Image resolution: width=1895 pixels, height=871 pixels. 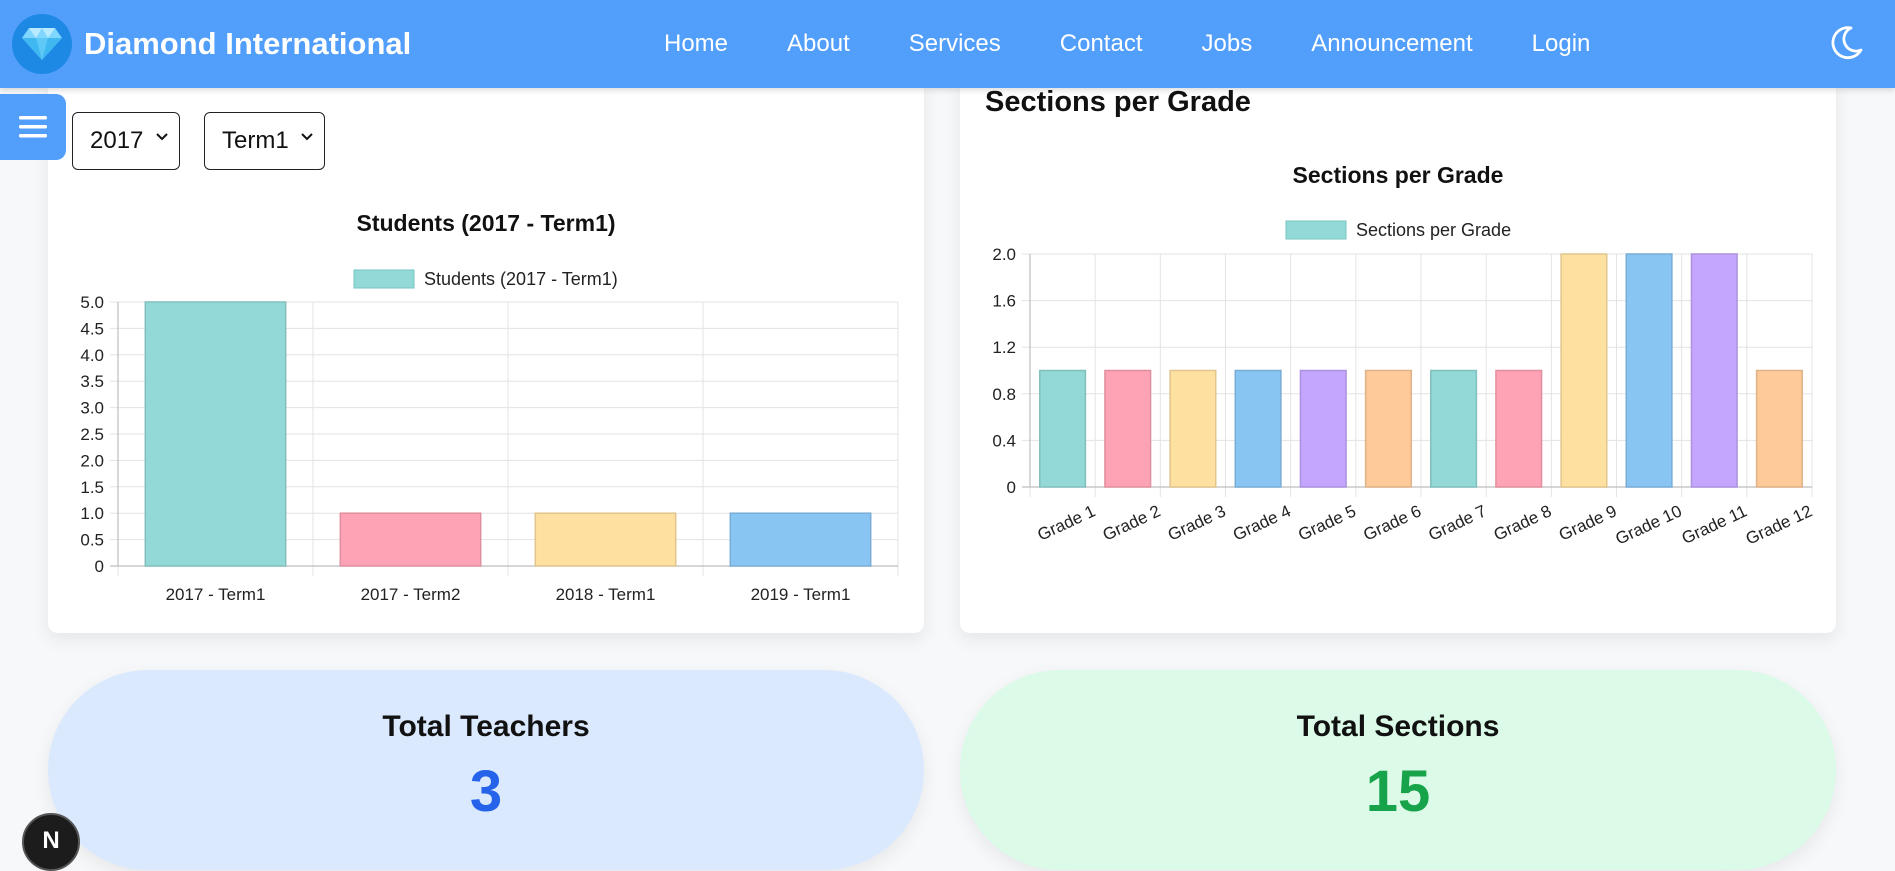 I want to click on x-tick-label: Grade 1, so click(x=1067, y=522).